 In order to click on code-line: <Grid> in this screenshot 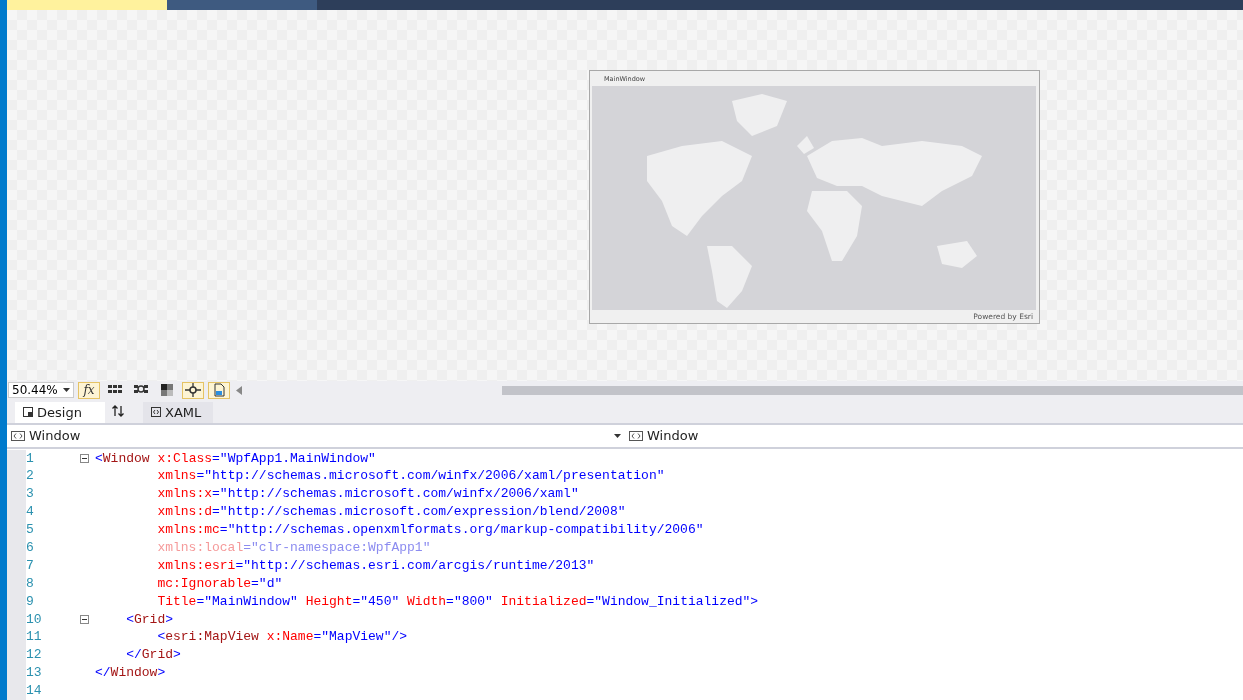, I will do `click(149, 619)`.